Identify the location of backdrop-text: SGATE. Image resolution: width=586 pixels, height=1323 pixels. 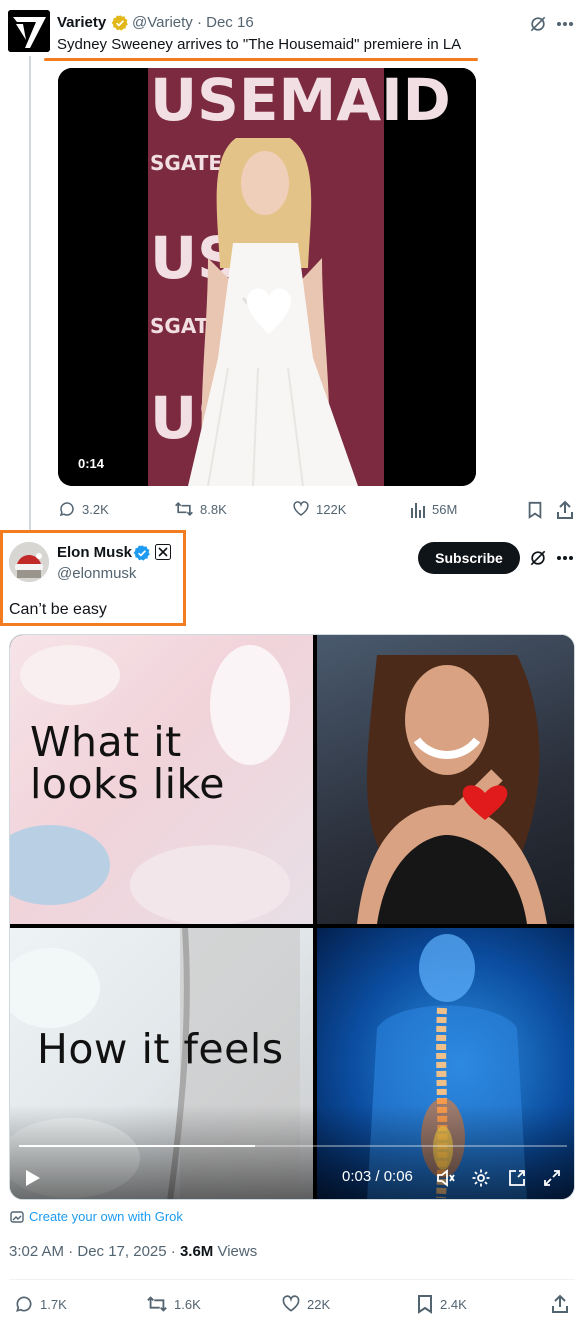
(186, 163).